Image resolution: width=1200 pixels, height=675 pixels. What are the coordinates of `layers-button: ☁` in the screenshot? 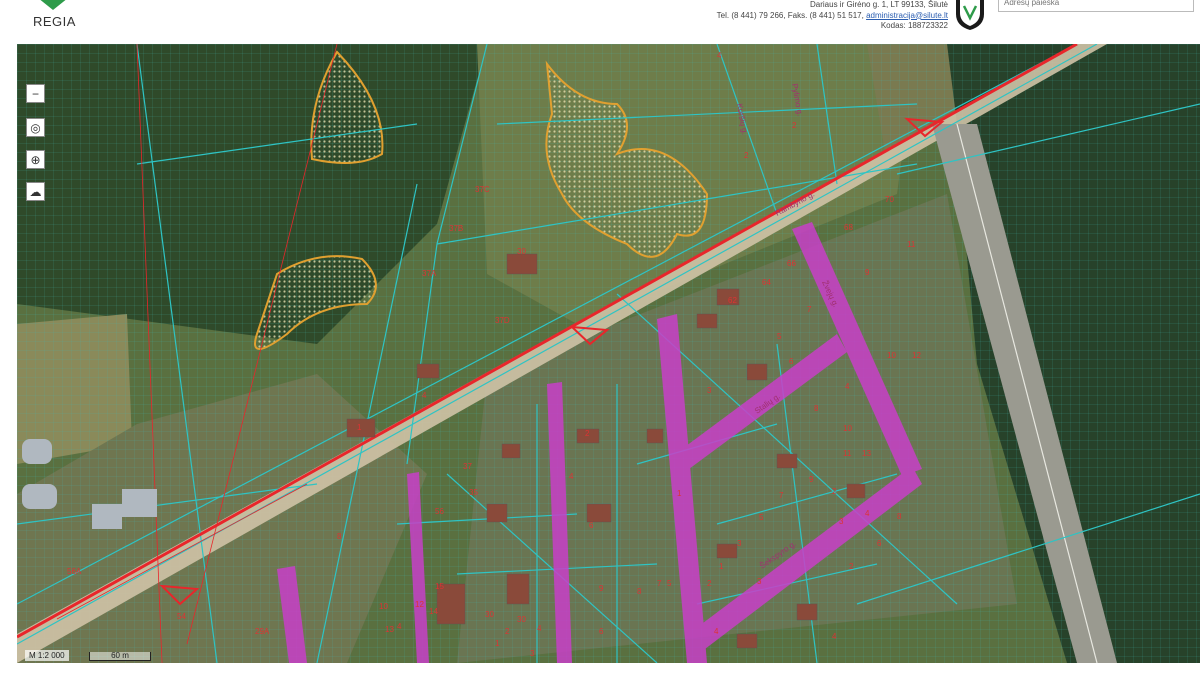 It's located at (35, 191).